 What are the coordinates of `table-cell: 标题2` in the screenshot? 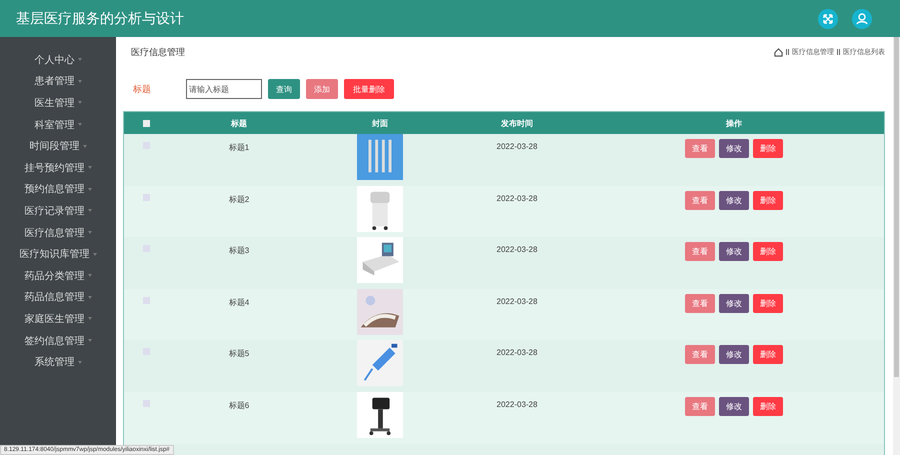 It's located at (239, 199).